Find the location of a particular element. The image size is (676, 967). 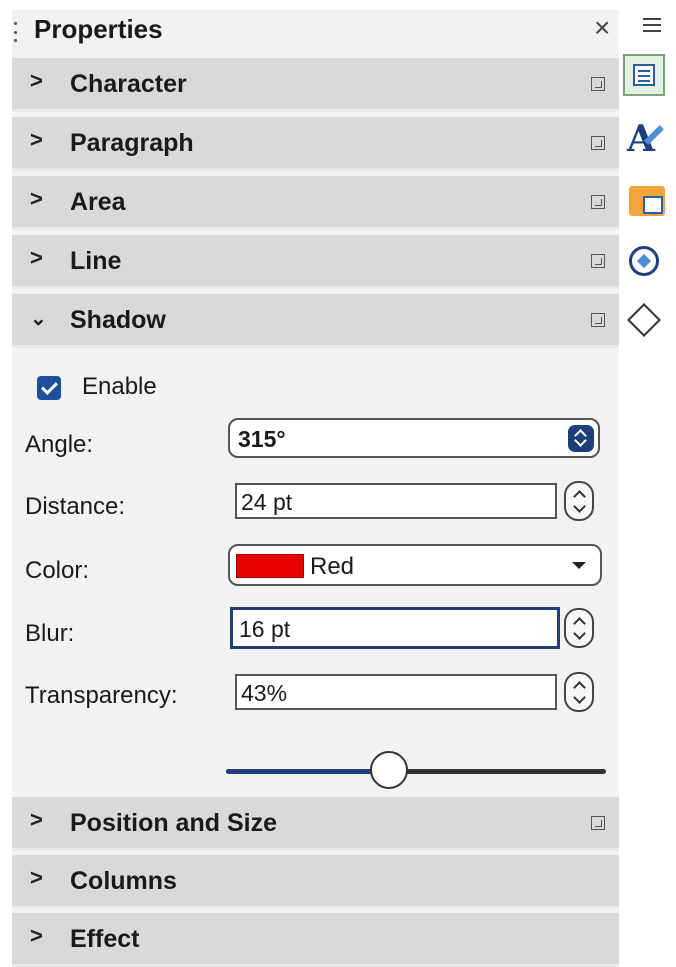

color-swatch is located at coordinates (270, 566).